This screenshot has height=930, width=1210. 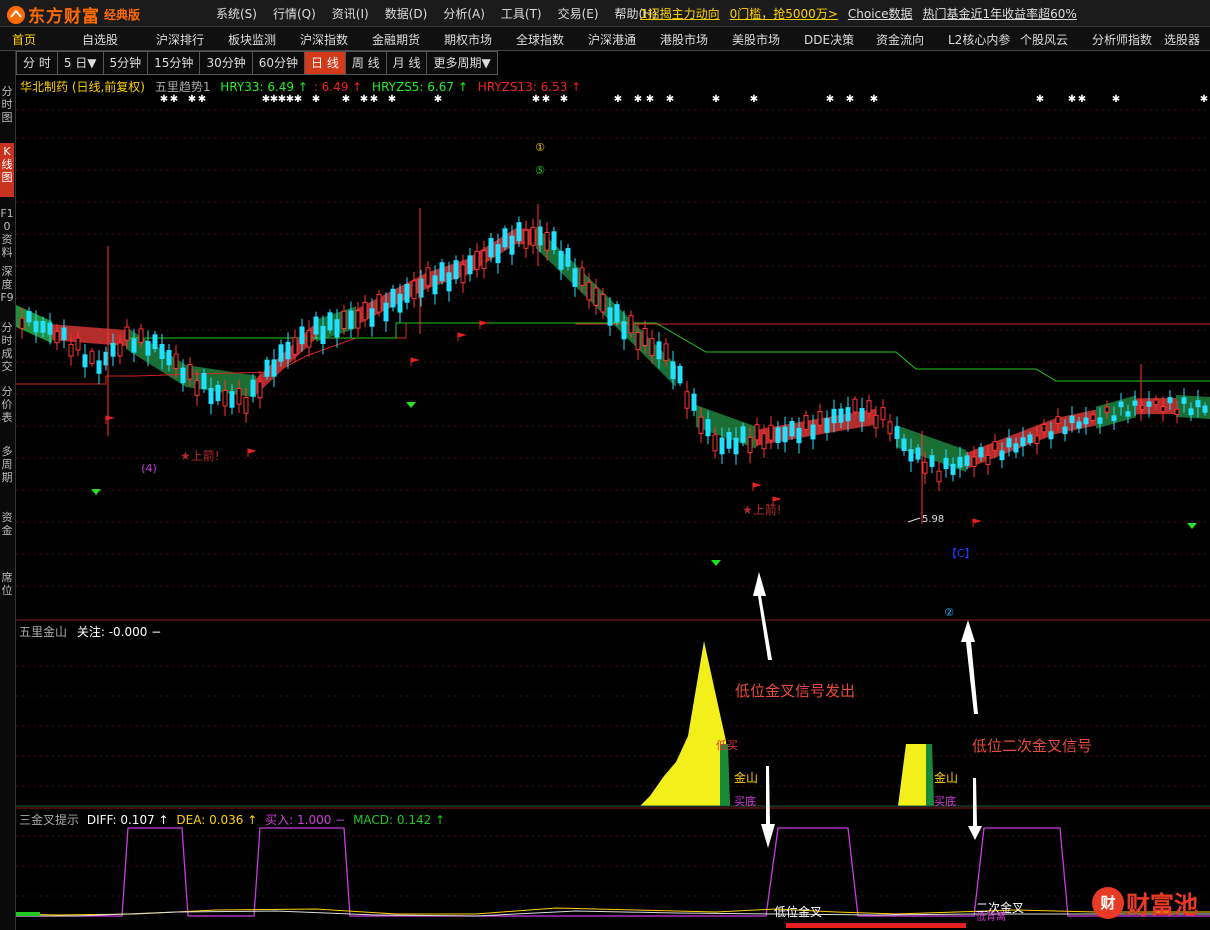 I want to click on sidebar-item-multi-period: 多周期, so click(x=7, y=464).